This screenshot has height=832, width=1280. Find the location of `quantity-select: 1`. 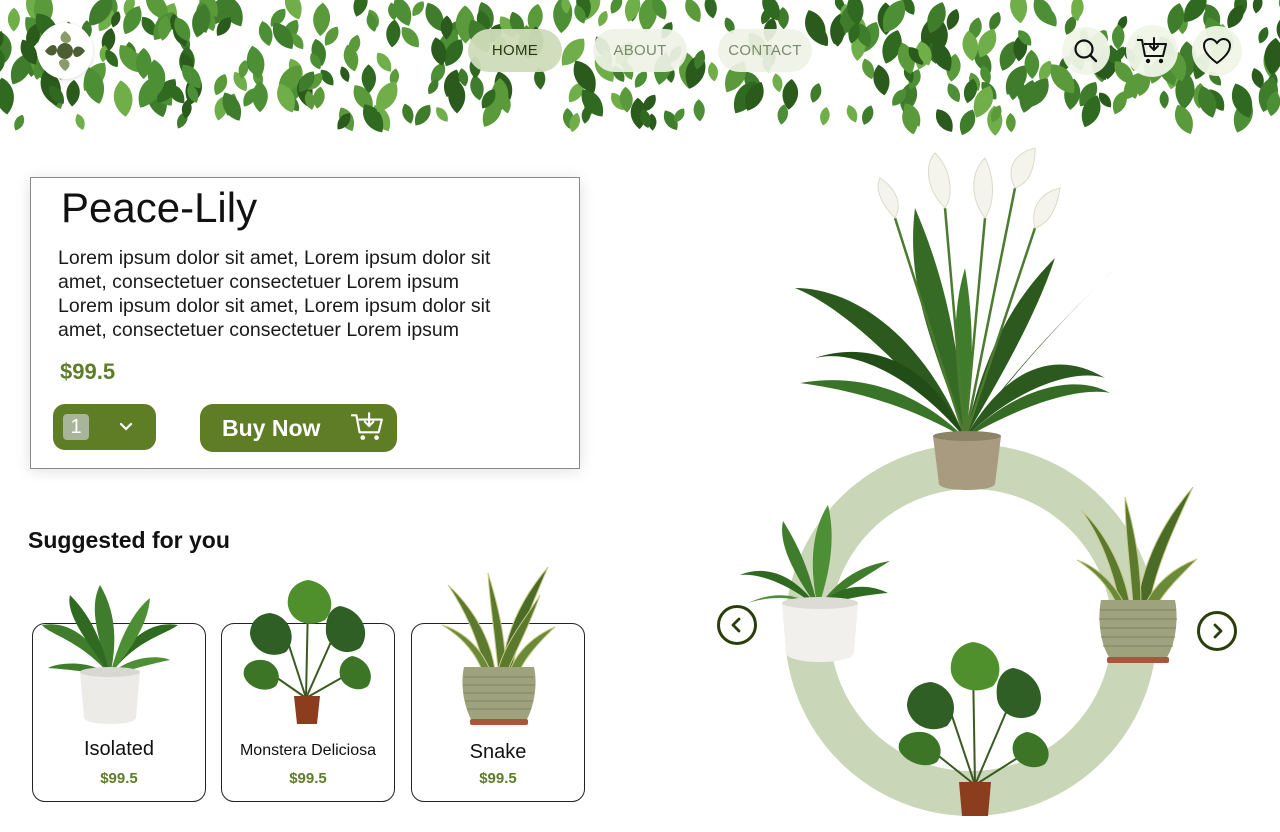

quantity-select: 1 is located at coordinates (104, 427).